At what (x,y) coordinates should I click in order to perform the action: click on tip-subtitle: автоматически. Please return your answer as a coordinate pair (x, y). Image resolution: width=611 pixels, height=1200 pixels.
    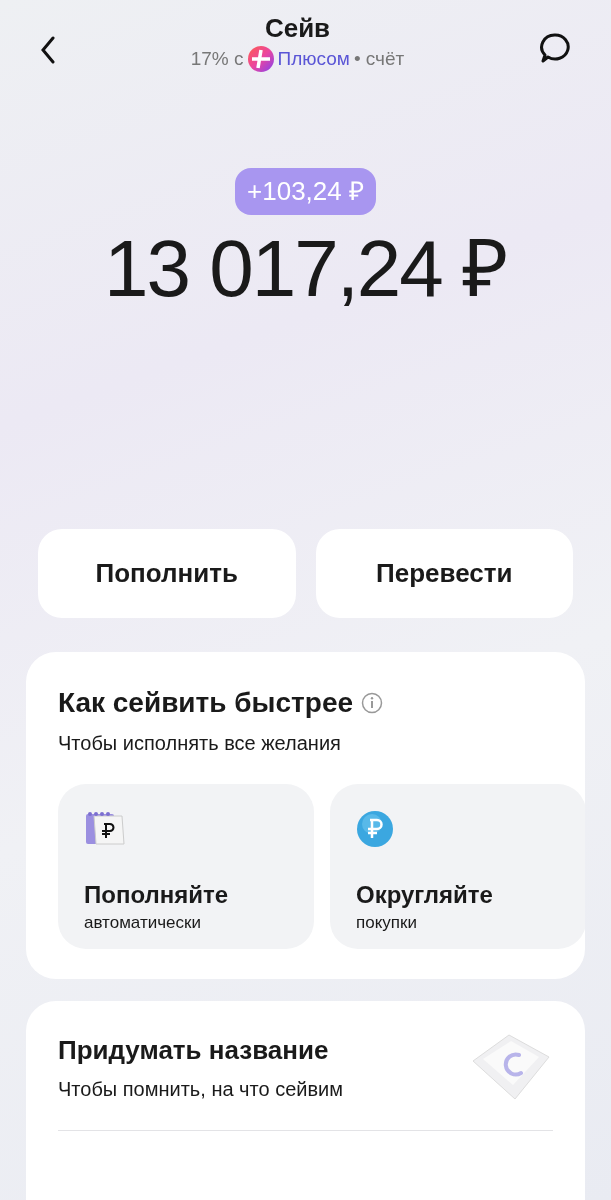
    Looking at the image, I should click on (143, 923).